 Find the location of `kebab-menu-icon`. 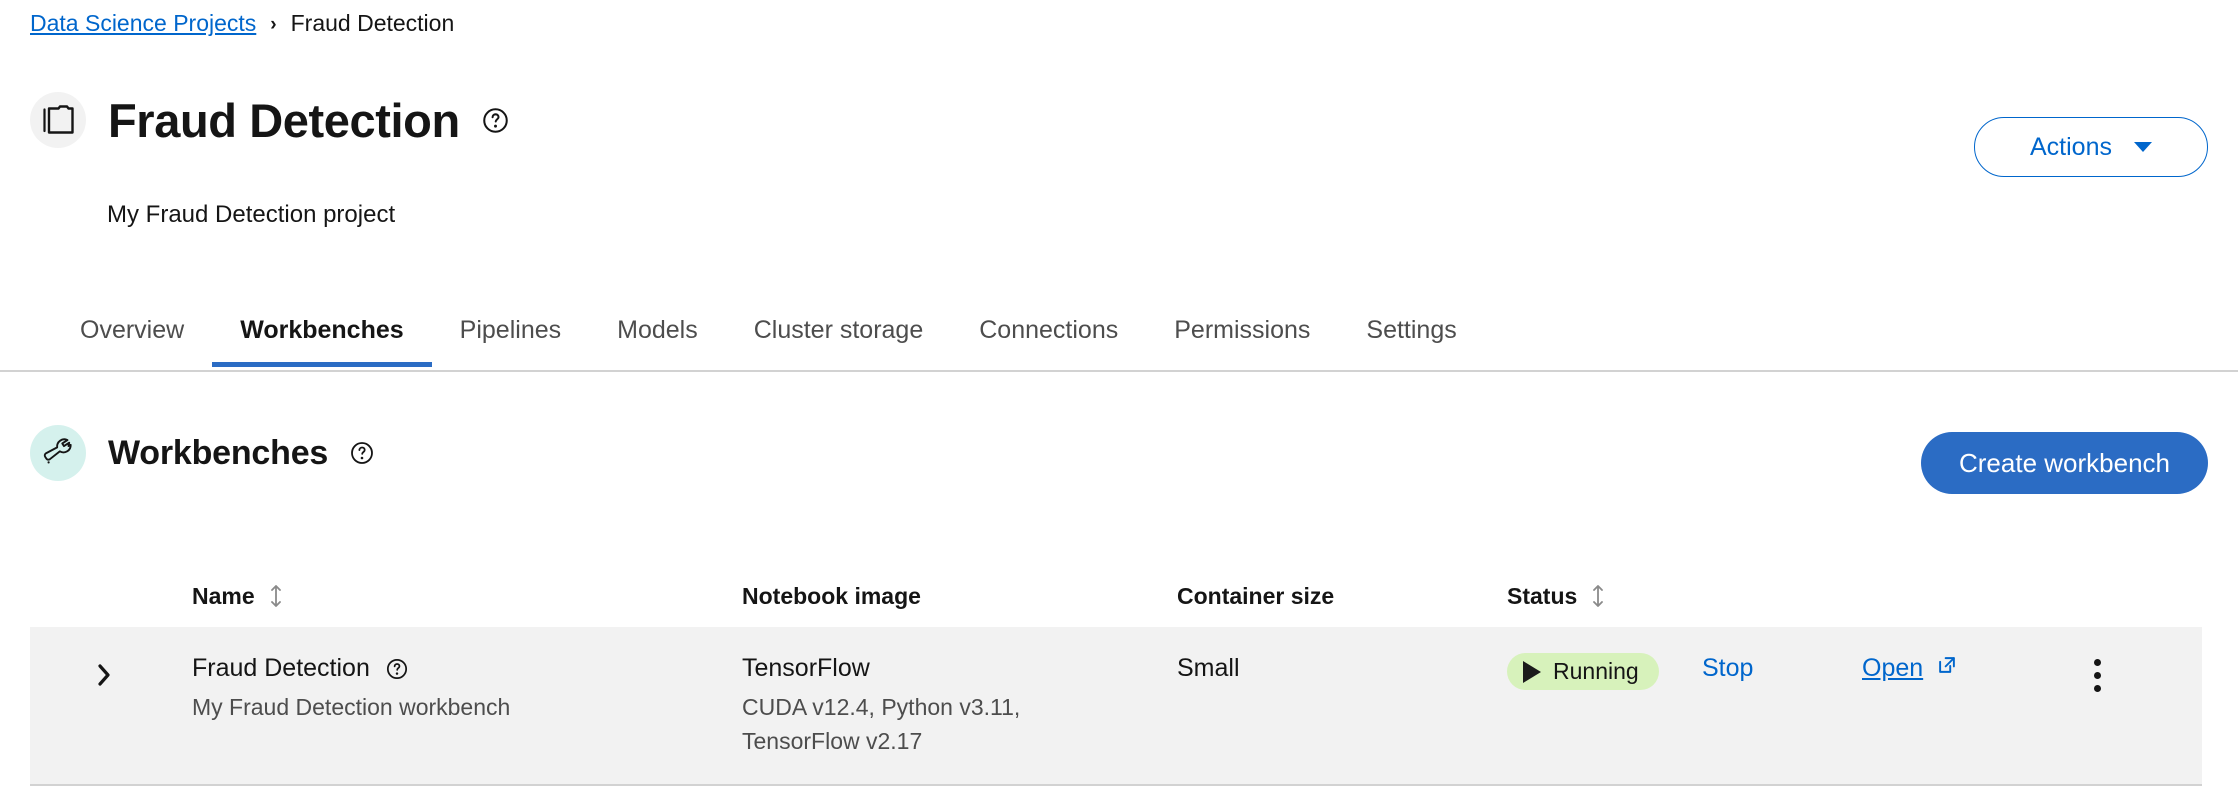

kebab-menu-icon is located at coordinates (2097, 672).